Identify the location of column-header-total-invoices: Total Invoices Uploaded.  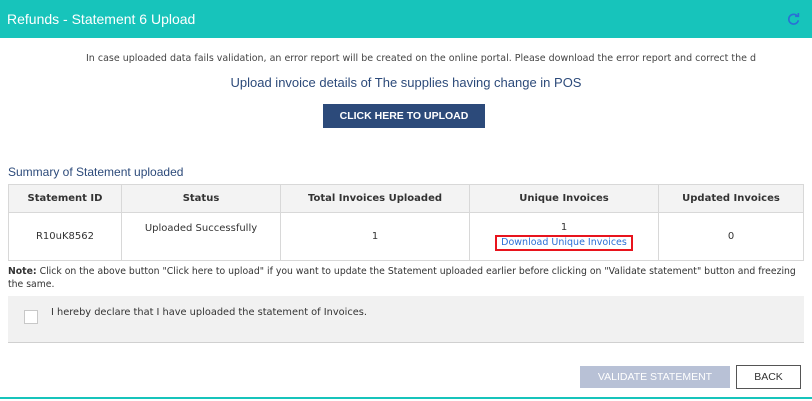
(375, 198).